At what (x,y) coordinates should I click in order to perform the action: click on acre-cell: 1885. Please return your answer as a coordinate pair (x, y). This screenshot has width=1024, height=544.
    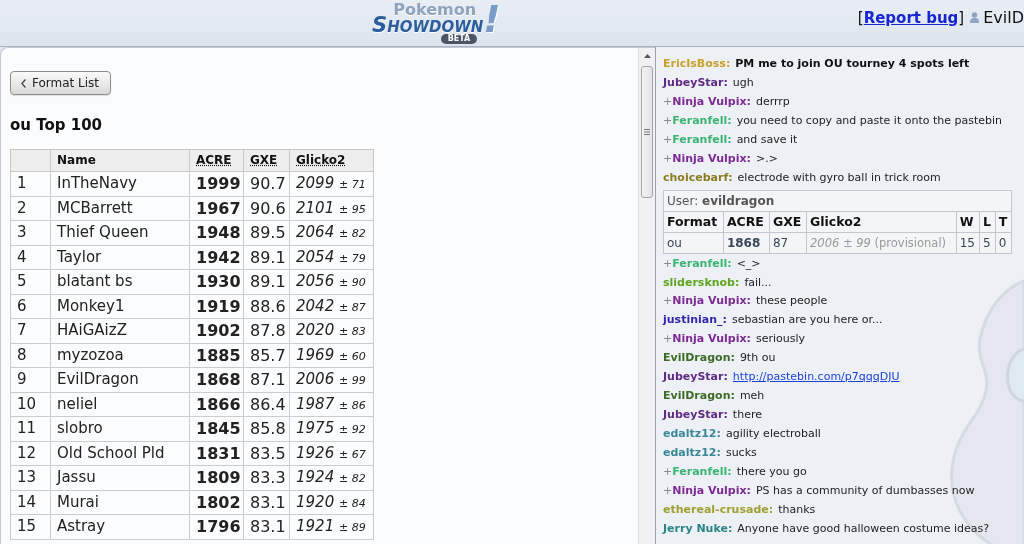
    Looking at the image, I should click on (216, 355).